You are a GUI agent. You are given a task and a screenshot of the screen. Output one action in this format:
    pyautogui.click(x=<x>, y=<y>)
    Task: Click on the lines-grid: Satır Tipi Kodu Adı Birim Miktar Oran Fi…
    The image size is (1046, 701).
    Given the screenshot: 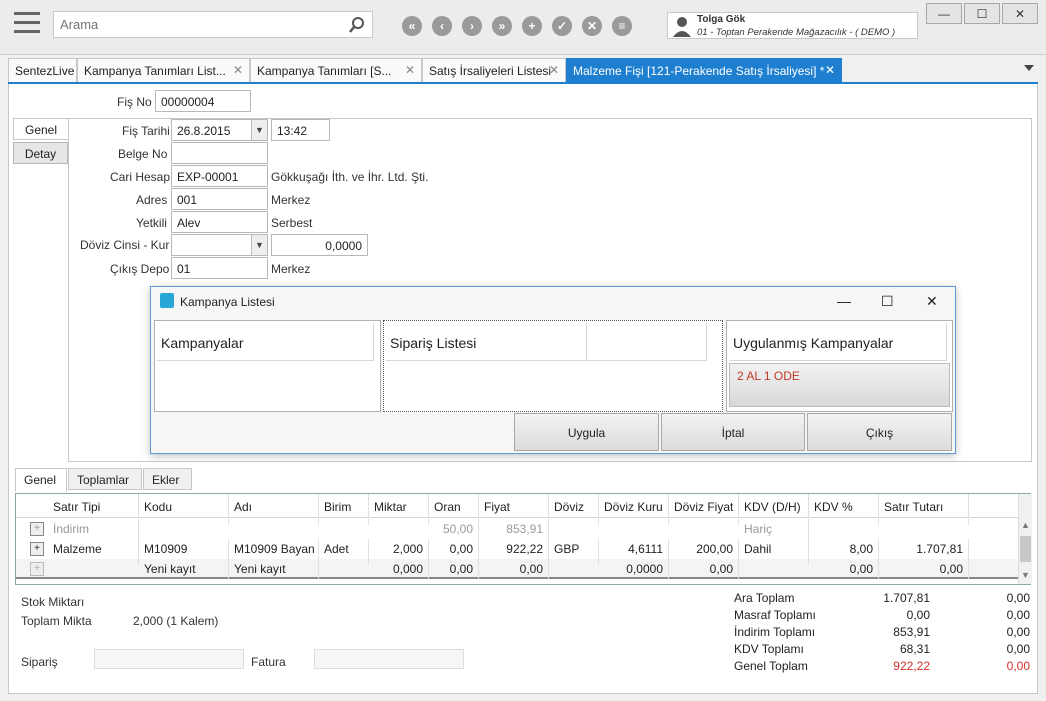 What is the action you would take?
    pyautogui.click(x=523, y=539)
    